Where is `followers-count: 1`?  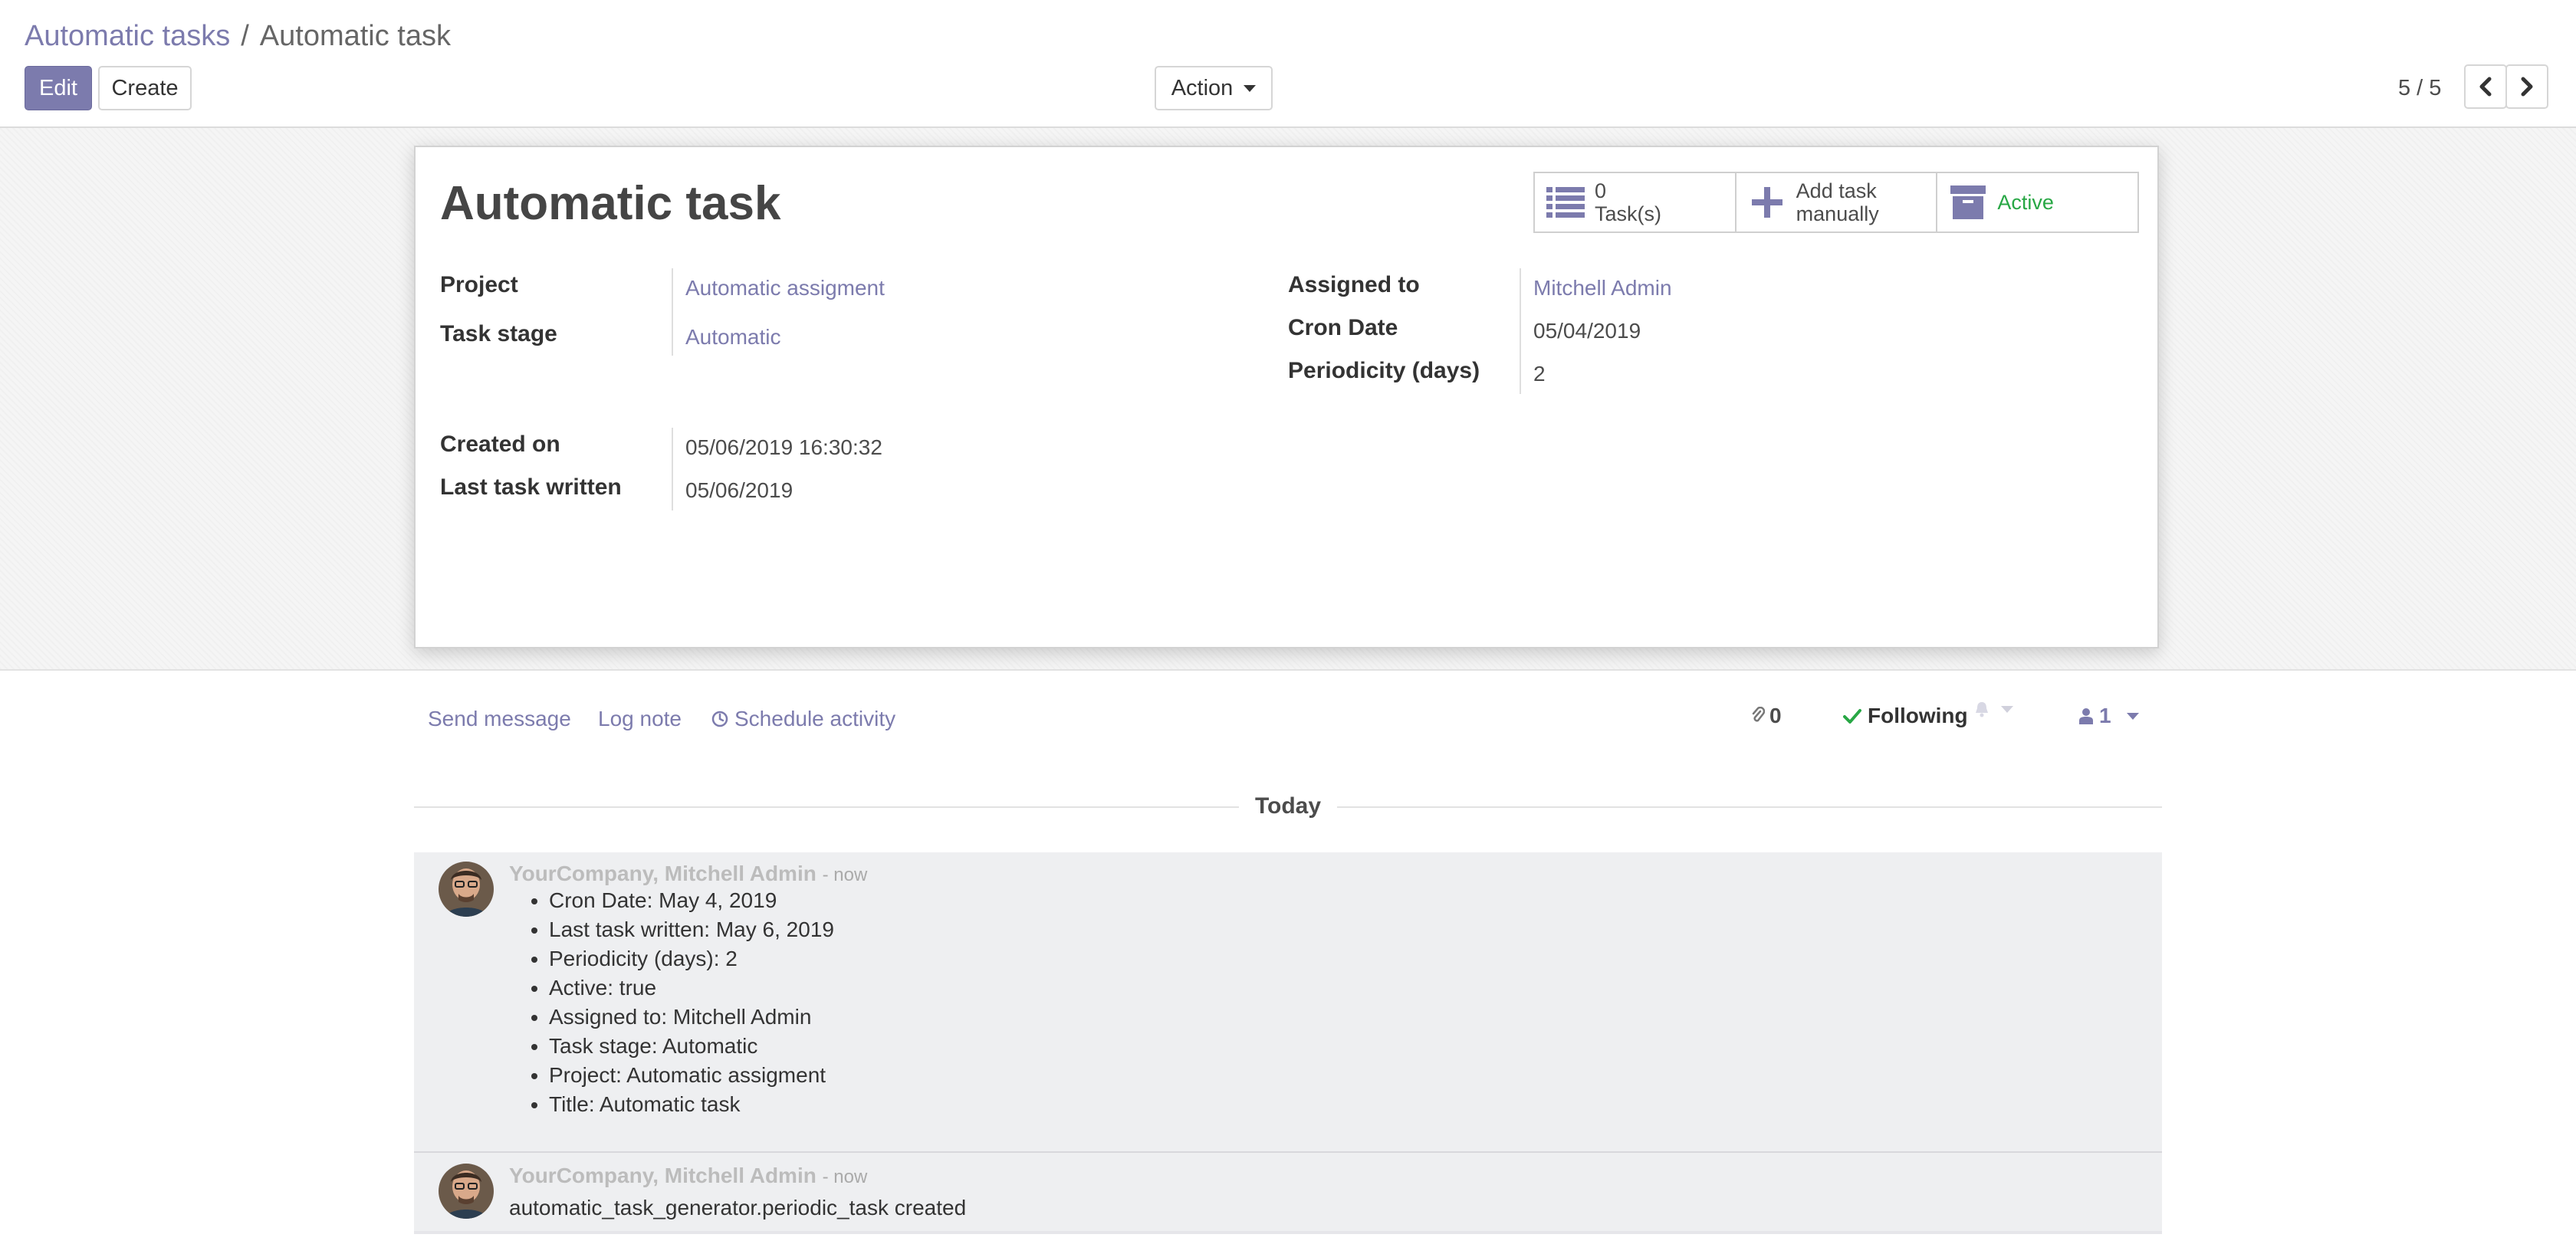
followers-count: 1 is located at coordinates (2105, 715).